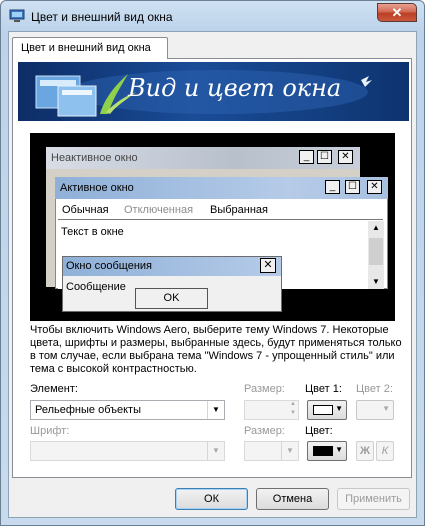 Image resolution: width=425 pixels, height=526 pixels. What do you see at coordinates (171, 298) in the screenshot?
I see `message-ok-button: OK` at bounding box center [171, 298].